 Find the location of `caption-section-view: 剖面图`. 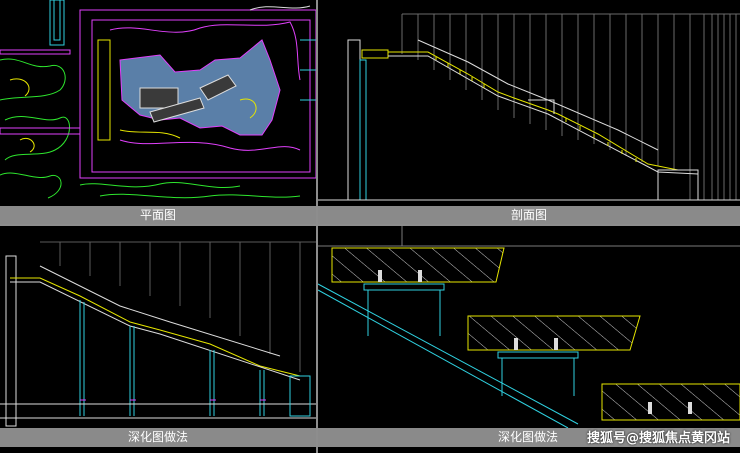

caption-section-view: 剖面图 is located at coordinates (529, 215).